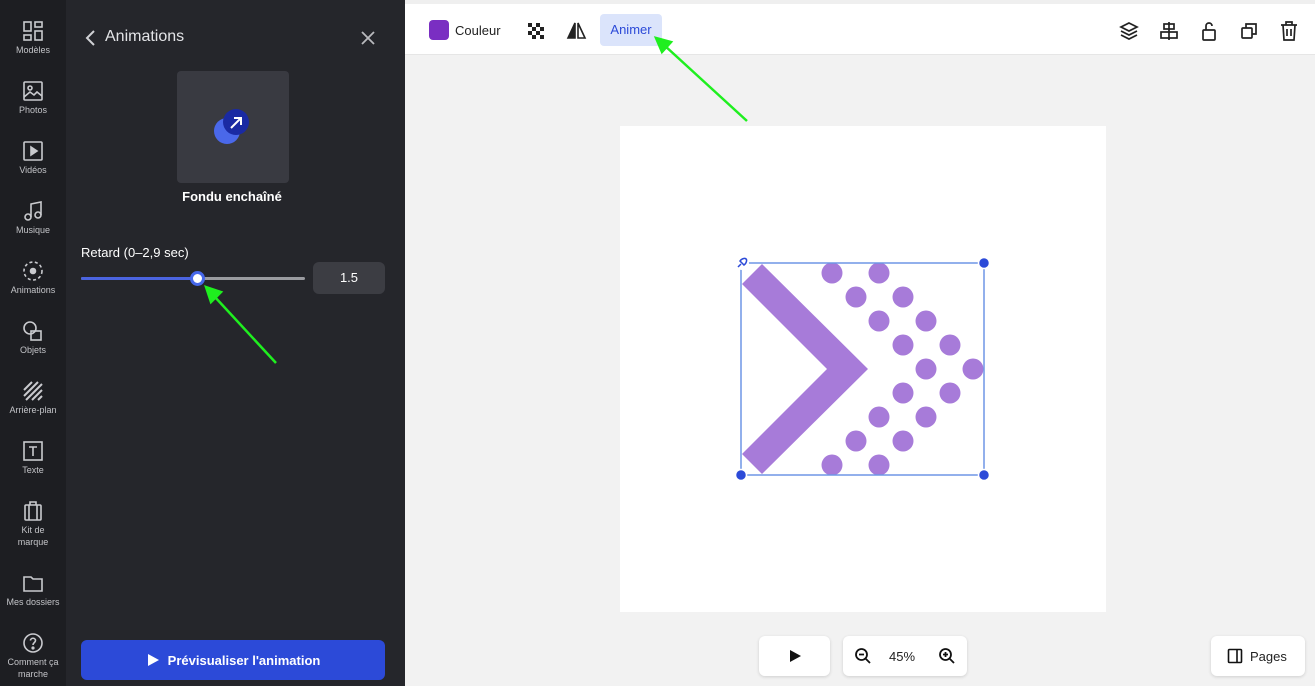  What do you see at coordinates (32, 331) in the screenshot?
I see `shapes-icon` at bounding box center [32, 331].